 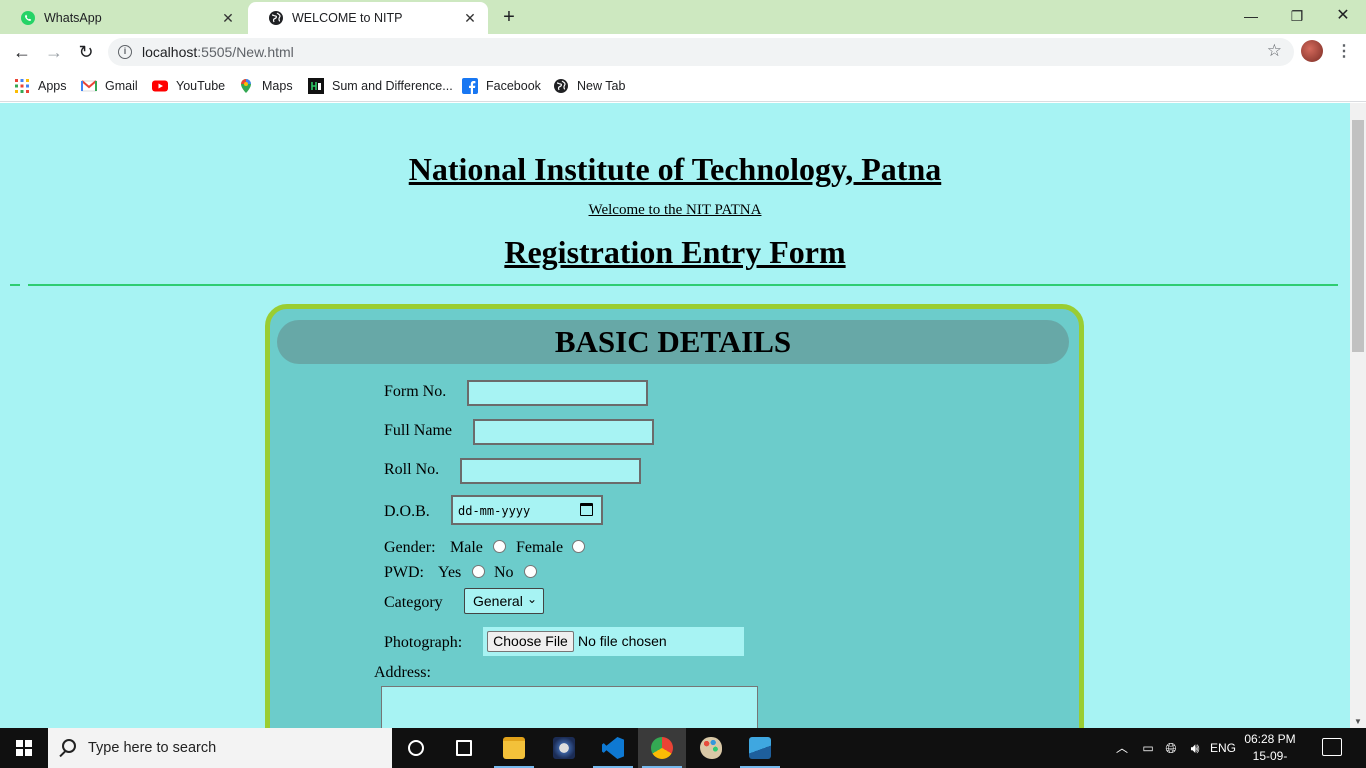 What do you see at coordinates (470, 86) in the screenshot?
I see `facebook-icon` at bounding box center [470, 86].